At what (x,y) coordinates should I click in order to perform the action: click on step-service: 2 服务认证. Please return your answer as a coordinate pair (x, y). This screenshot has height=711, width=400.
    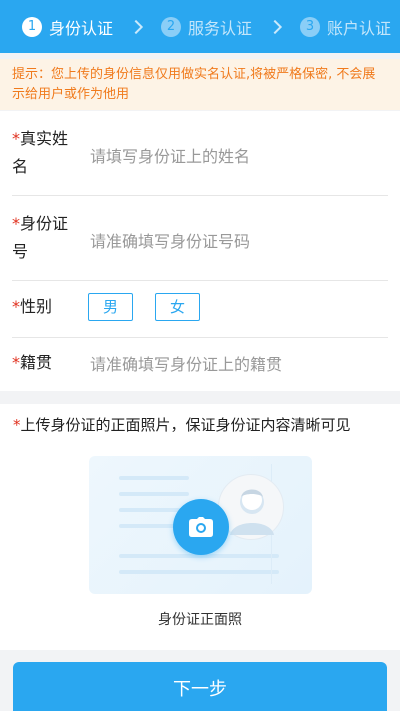
    Looking at the image, I should click on (206, 27).